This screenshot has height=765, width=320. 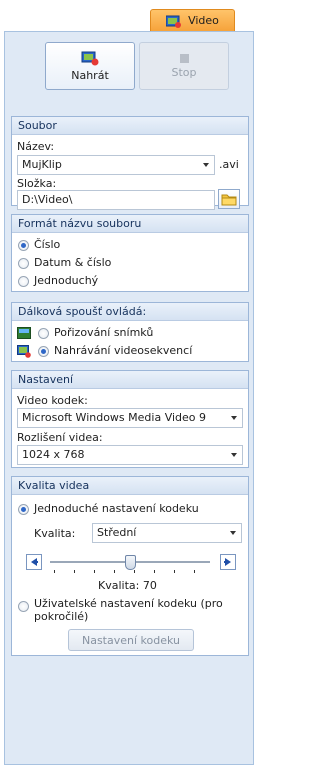 What do you see at coordinates (123, 350) in the screenshot?
I see `trigger-video-label: Nahrávání videosekvencí` at bounding box center [123, 350].